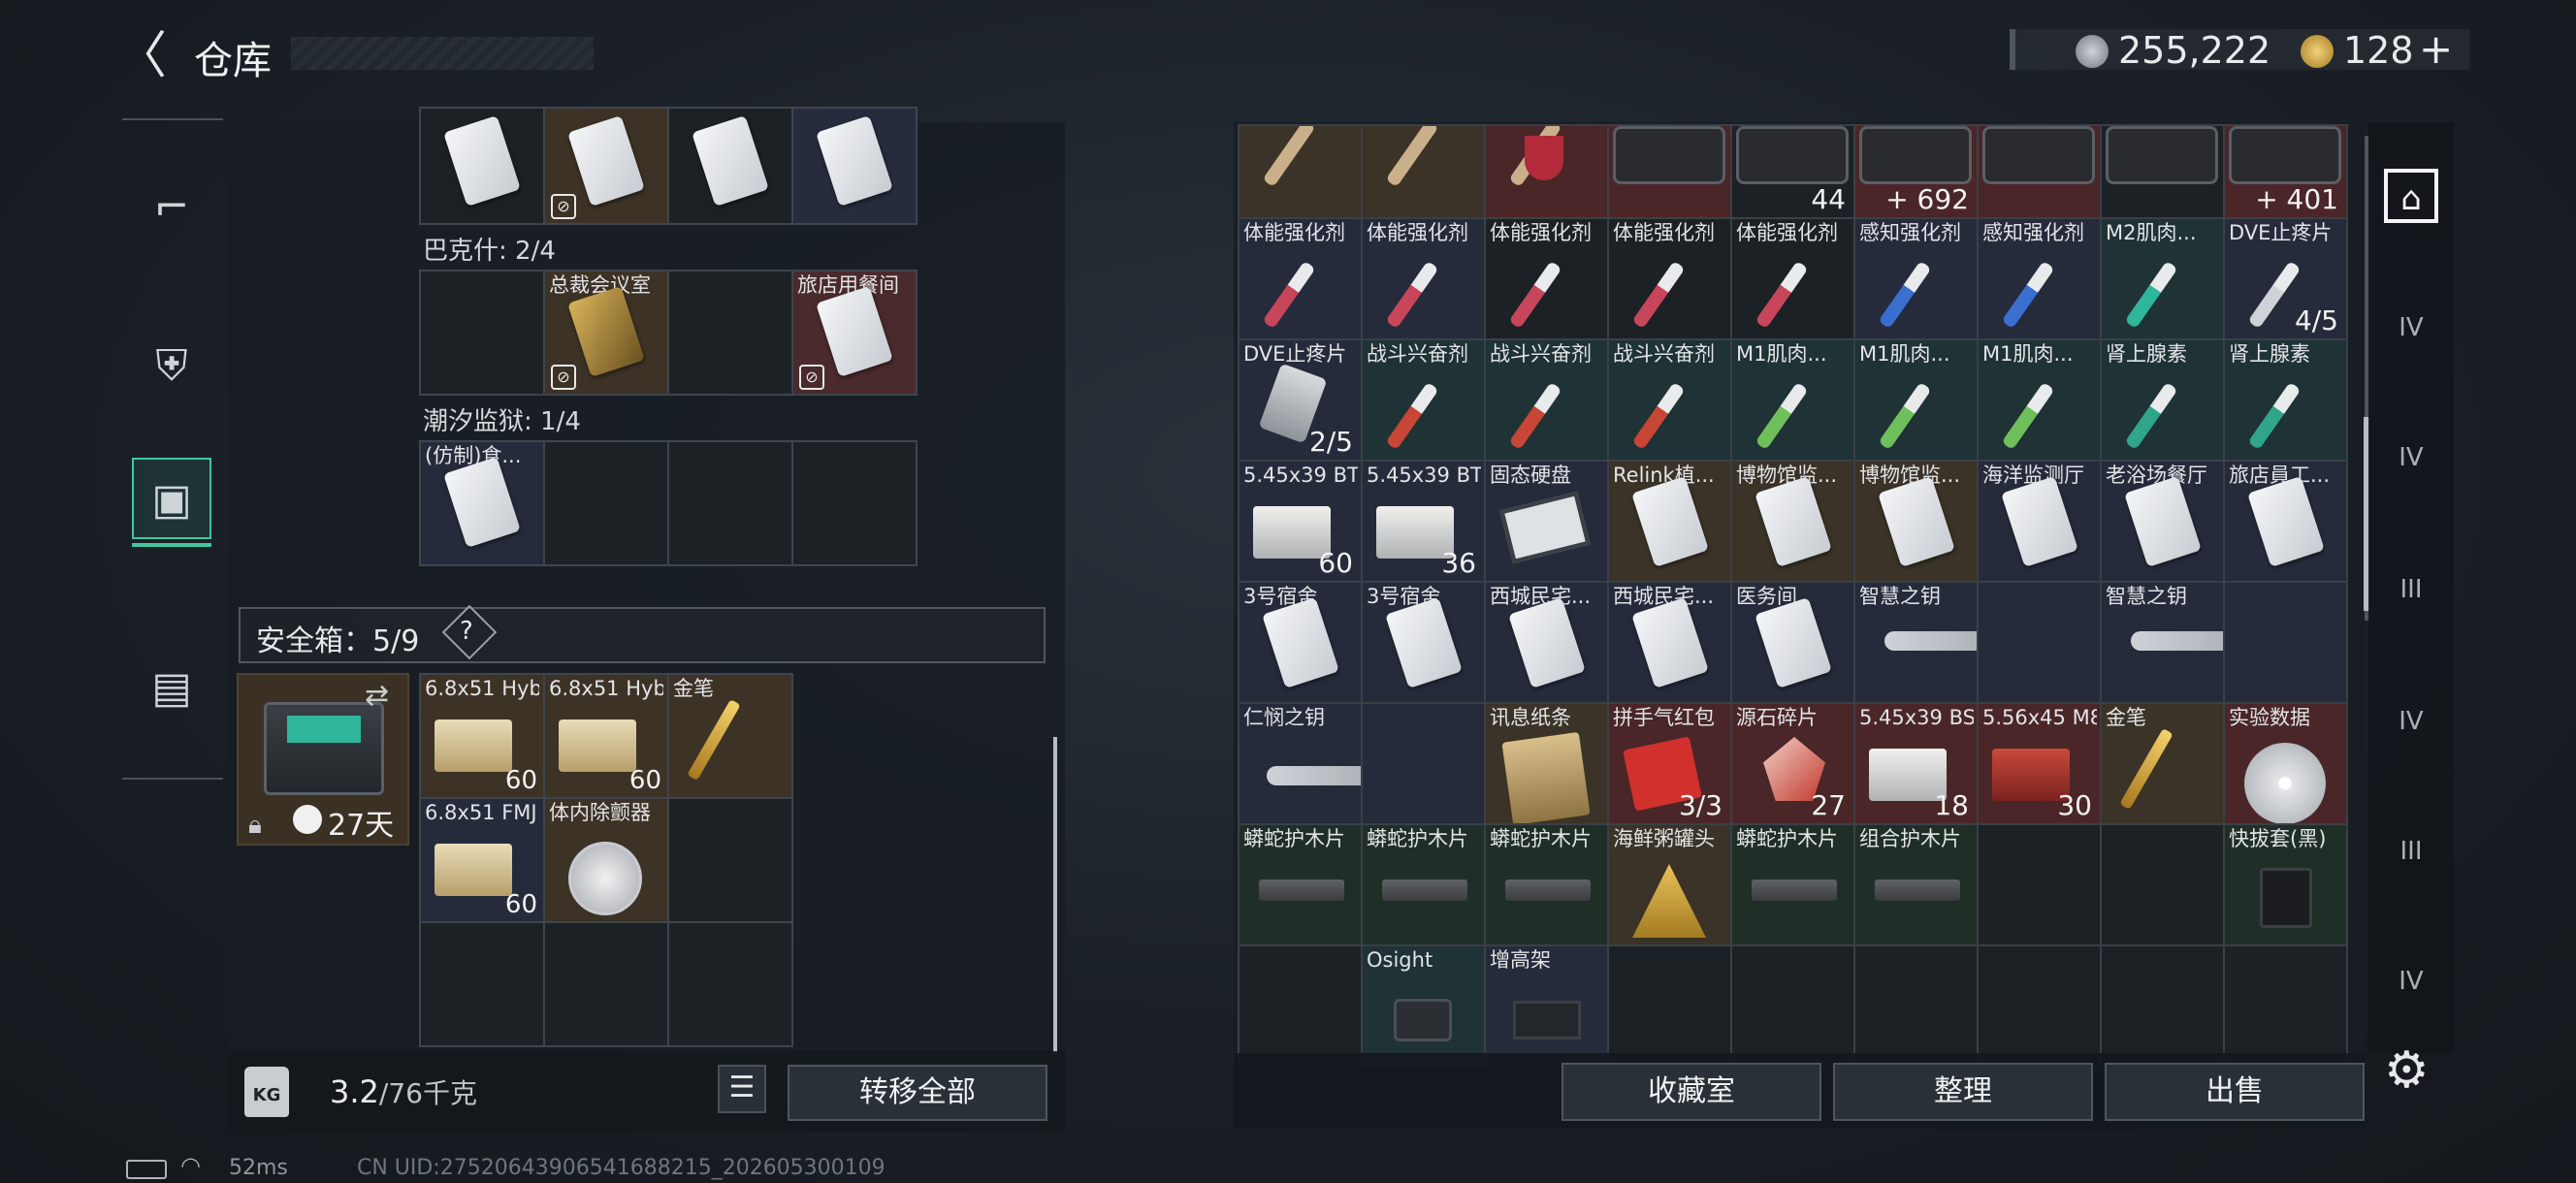 The width and height of the screenshot is (2576, 1183). I want to click on grid-cell: ⊘, so click(606, 166).